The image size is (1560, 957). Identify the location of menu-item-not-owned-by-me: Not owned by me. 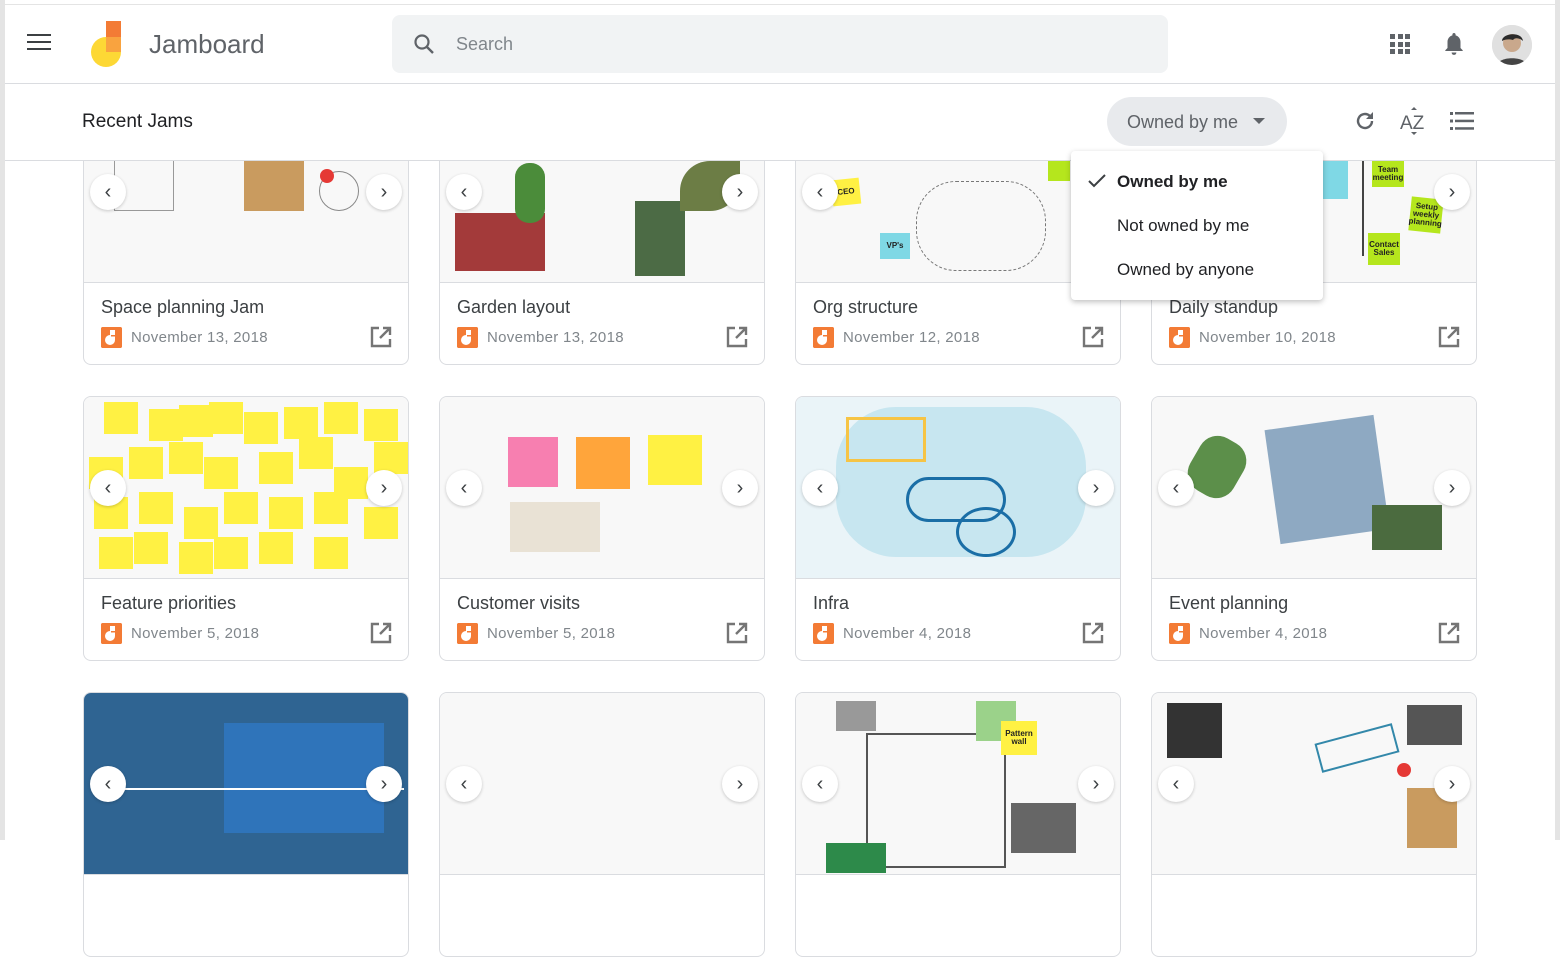
(1197, 226).